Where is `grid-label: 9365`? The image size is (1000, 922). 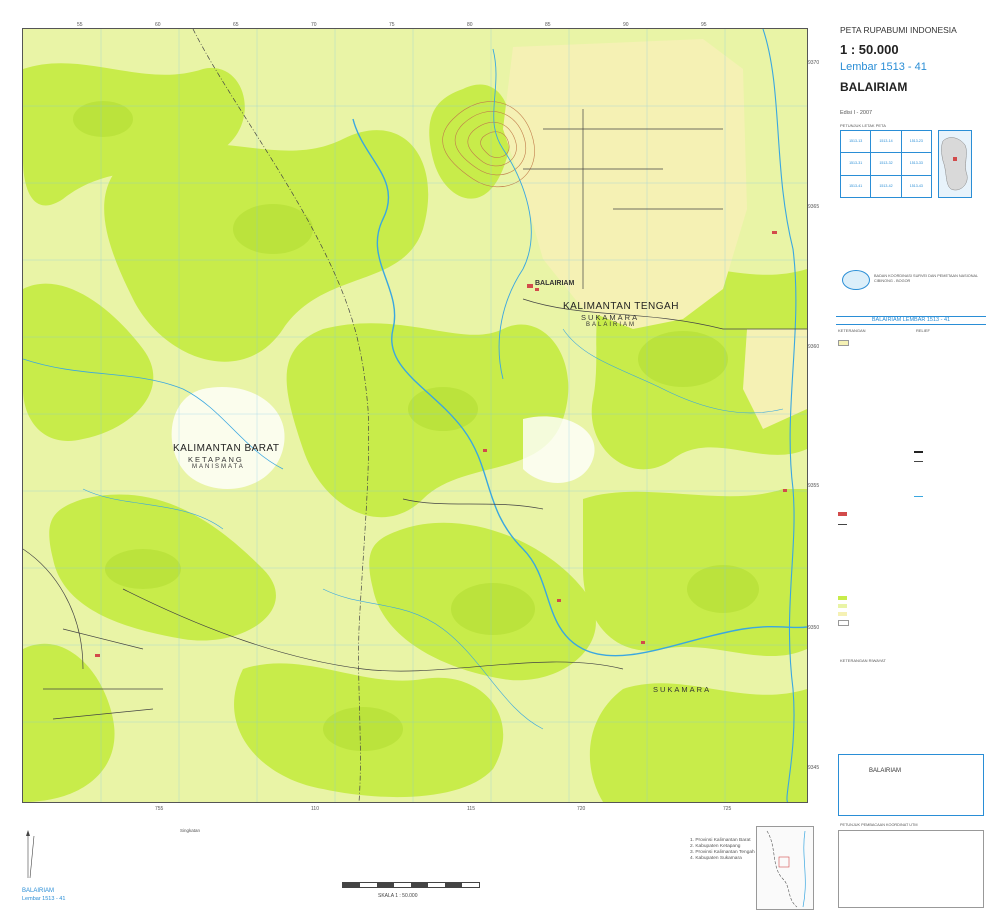
grid-label: 9365 is located at coordinates (814, 207).